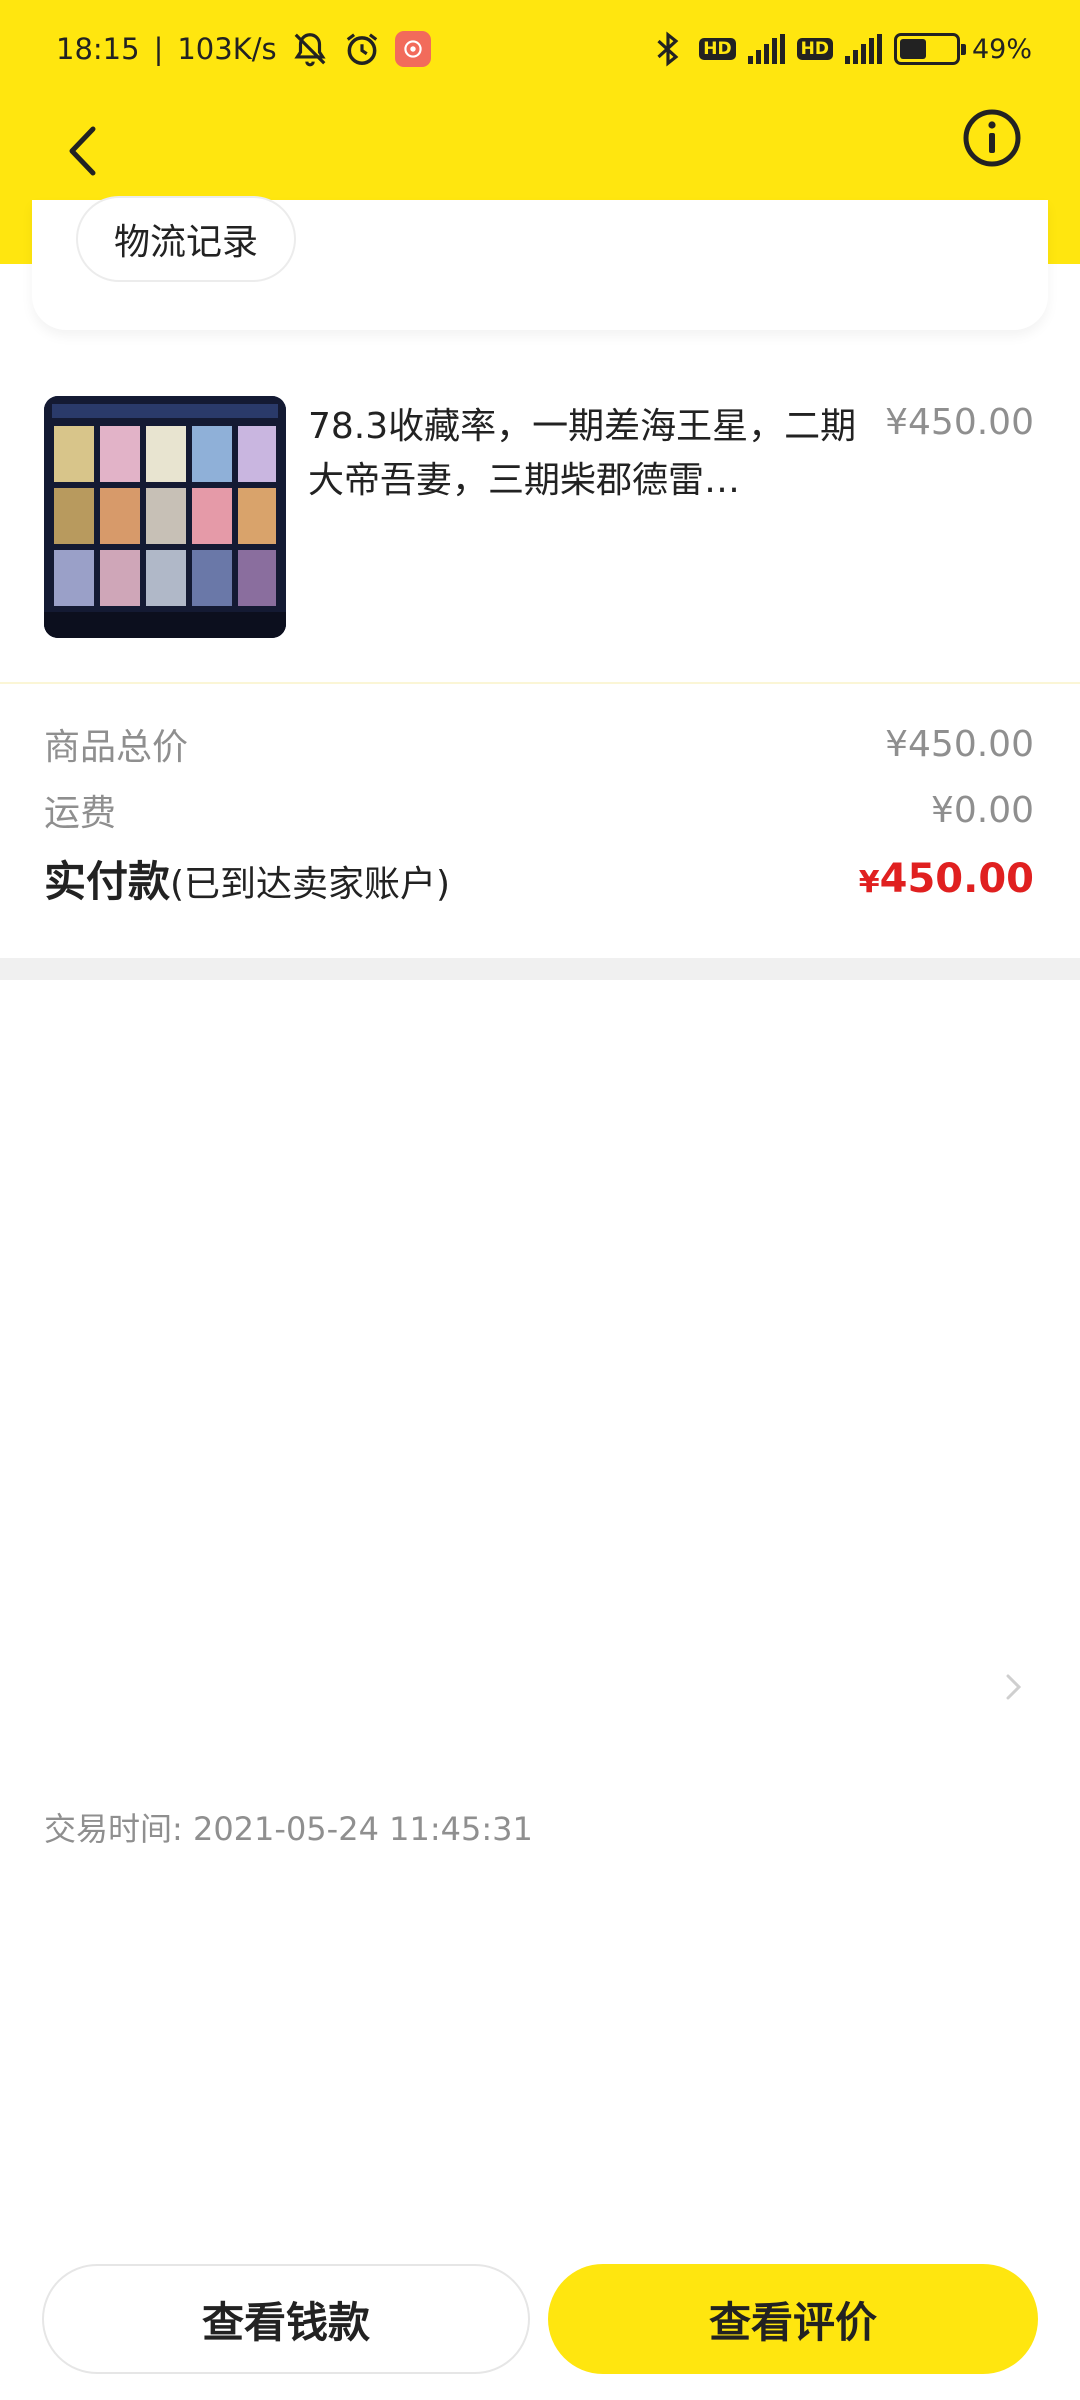  What do you see at coordinates (1001, 49) in the screenshot?
I see `battery-percent: 49%` at bounding box center [1001, 49].